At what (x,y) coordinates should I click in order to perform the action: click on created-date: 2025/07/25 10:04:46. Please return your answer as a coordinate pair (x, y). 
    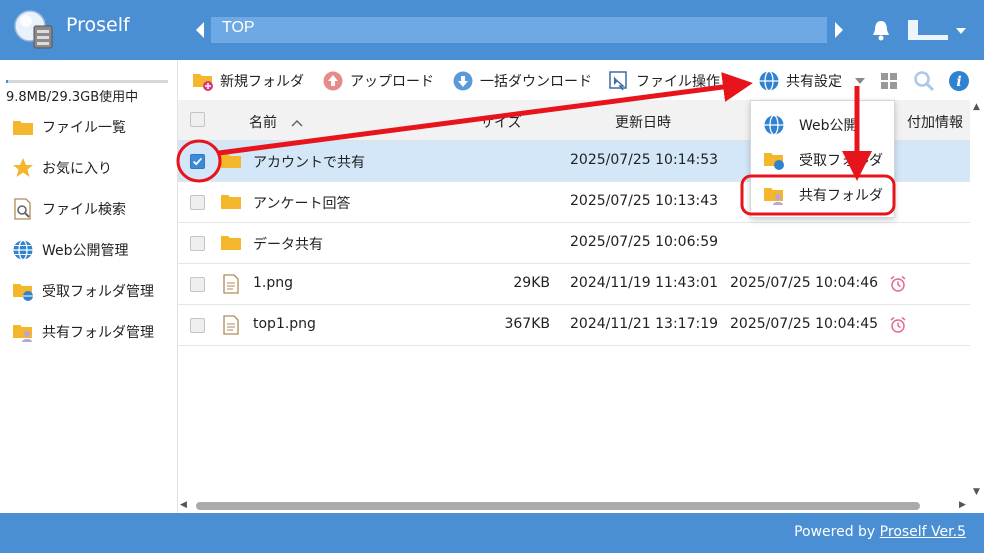
    Looking at the image, I should click on (804, 283).